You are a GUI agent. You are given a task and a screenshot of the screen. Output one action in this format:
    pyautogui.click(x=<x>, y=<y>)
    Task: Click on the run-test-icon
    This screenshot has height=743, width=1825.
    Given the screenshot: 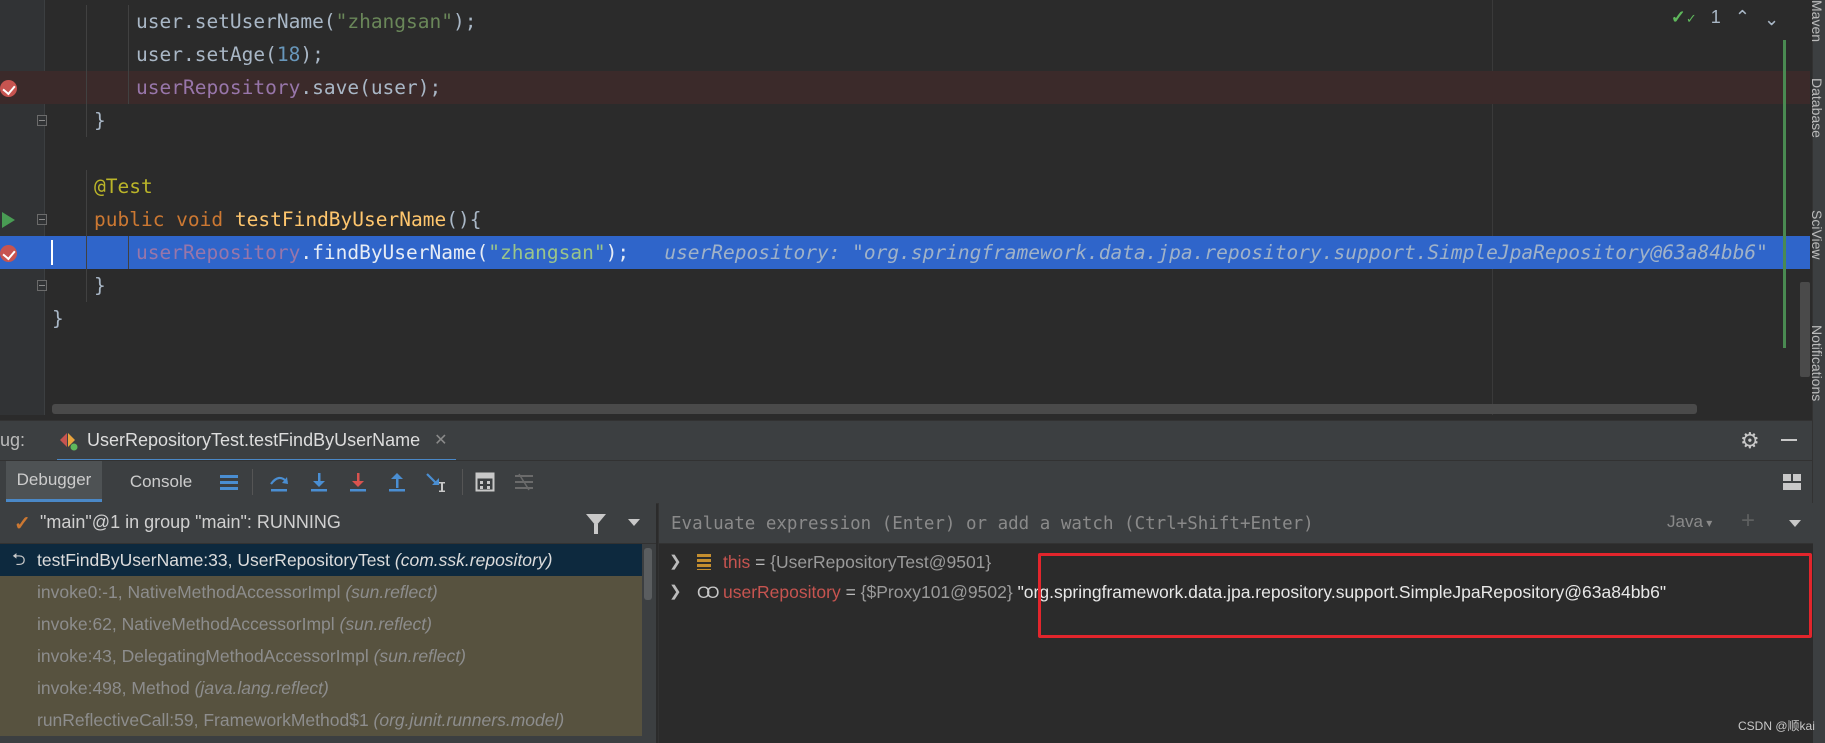 What is the action you would take?
    pyautogui.click(x=8, y=220)
    